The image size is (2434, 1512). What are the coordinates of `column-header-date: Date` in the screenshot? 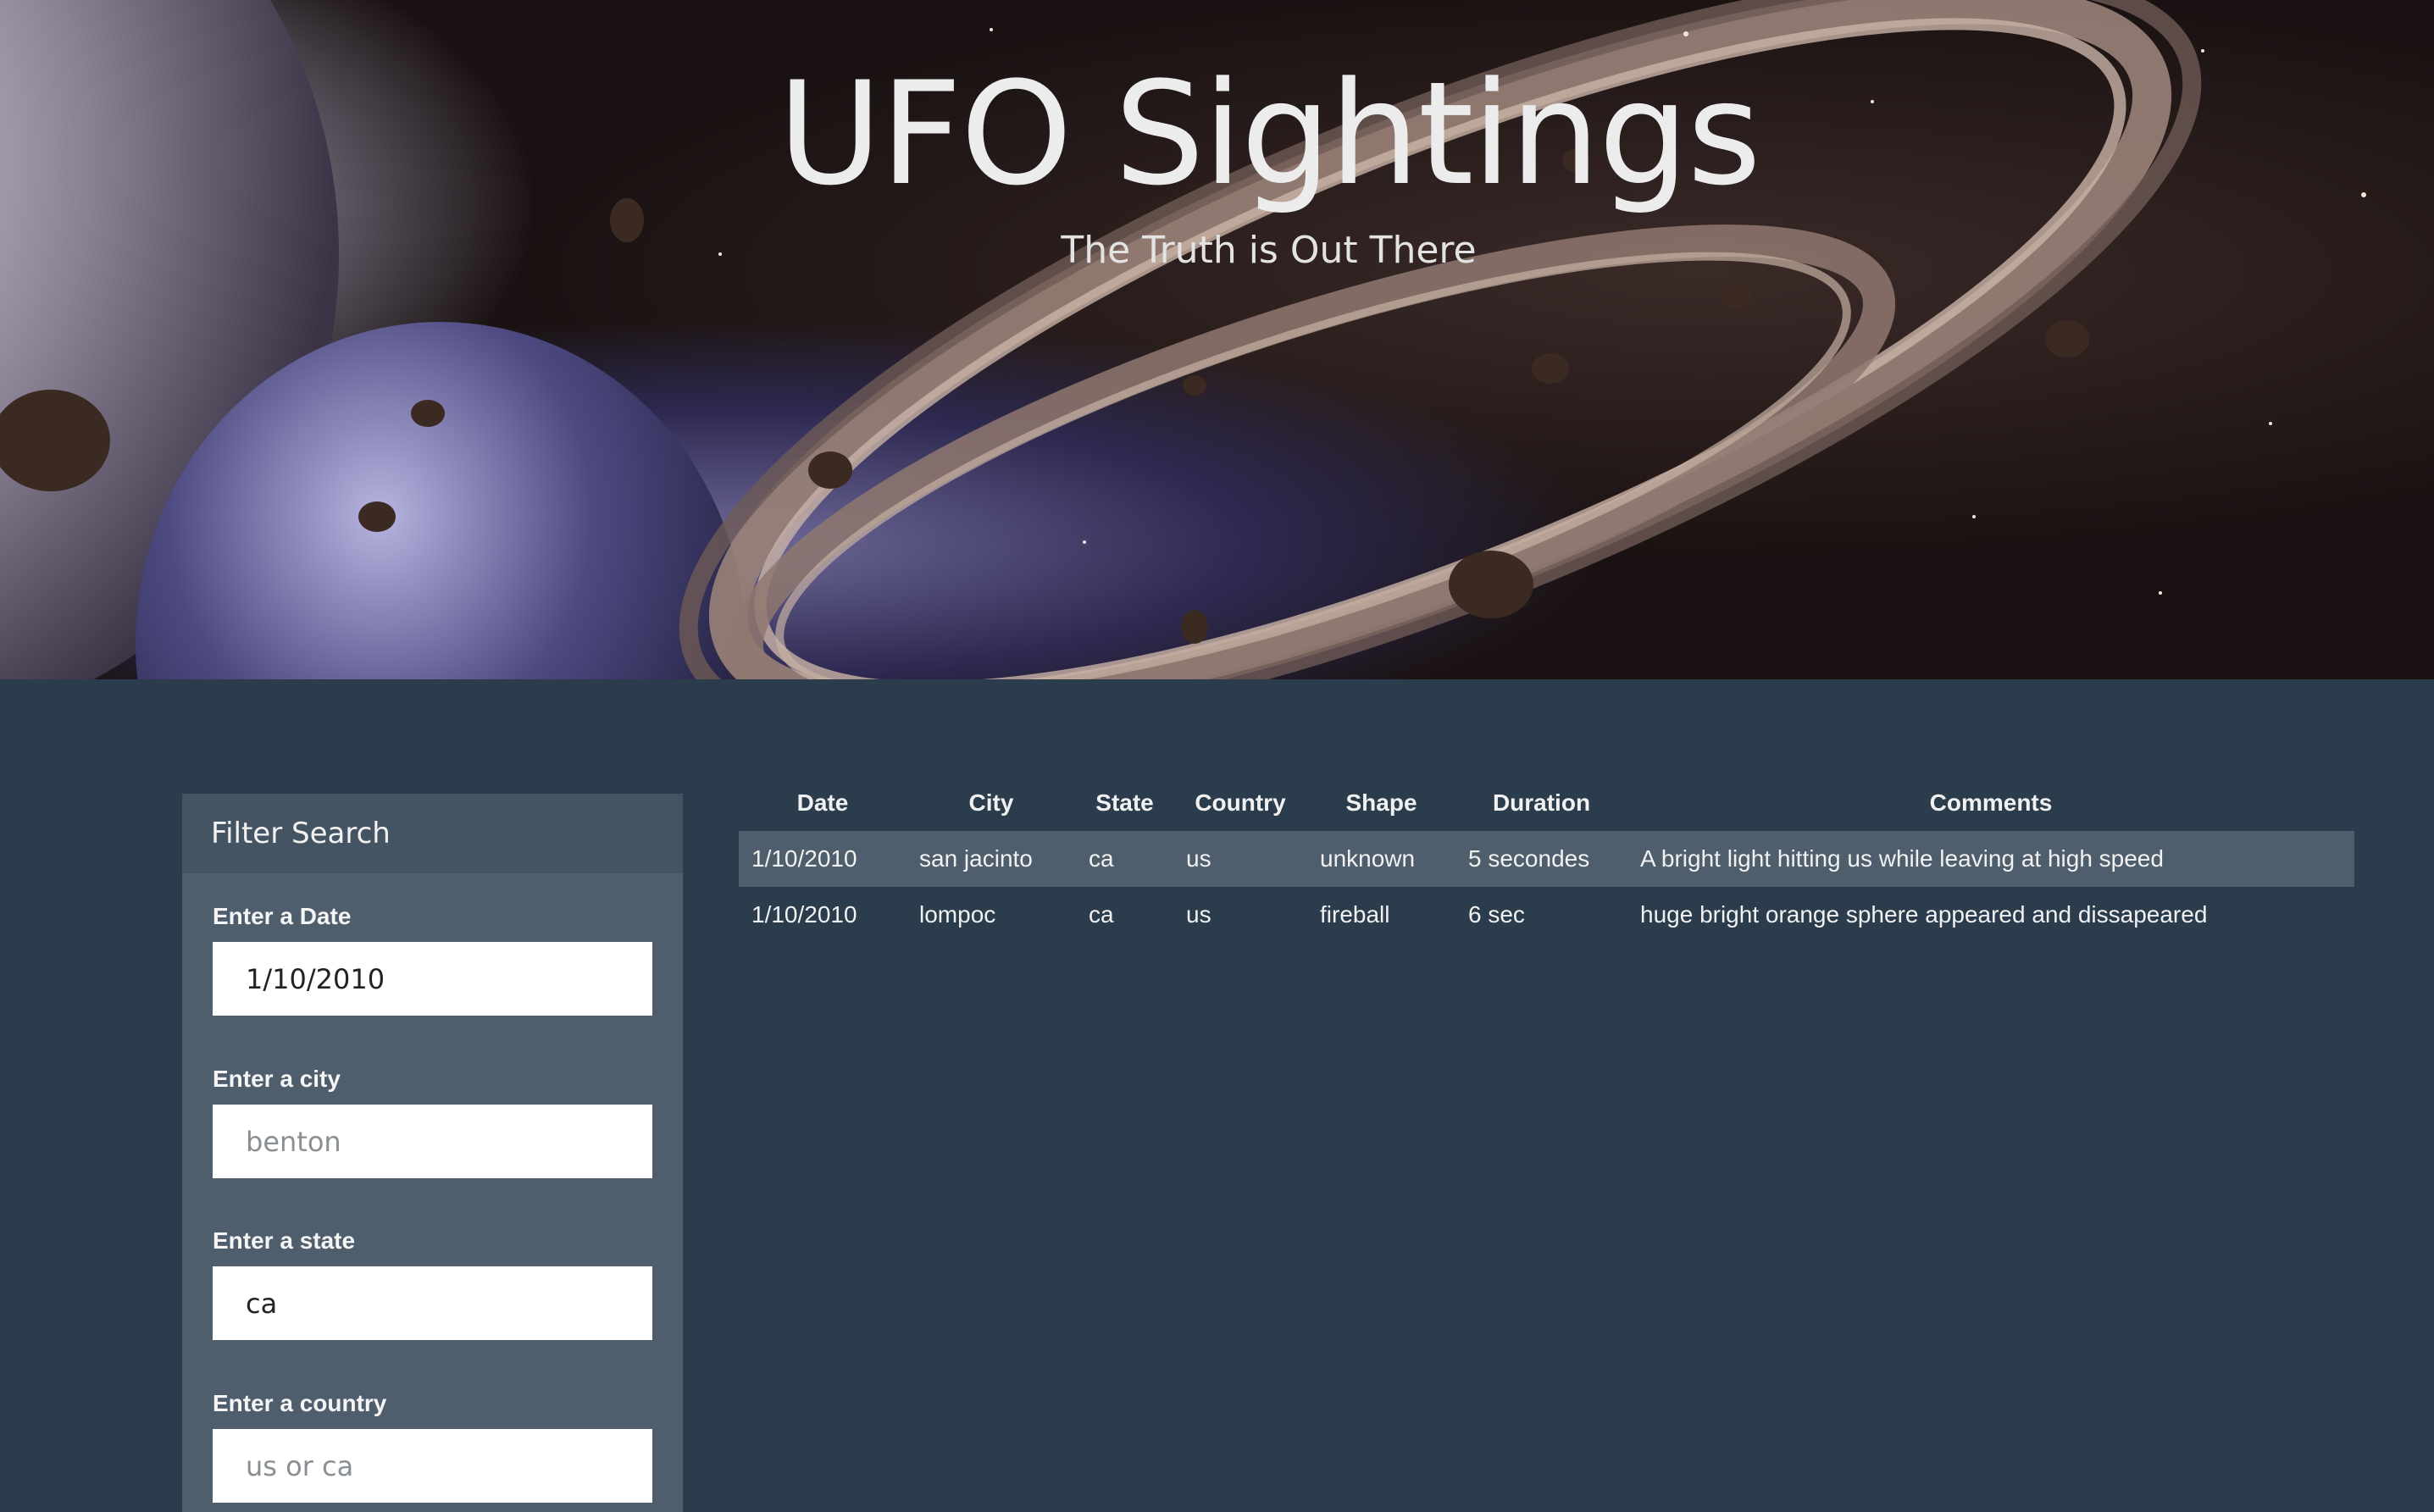 It's located at (823, 802).